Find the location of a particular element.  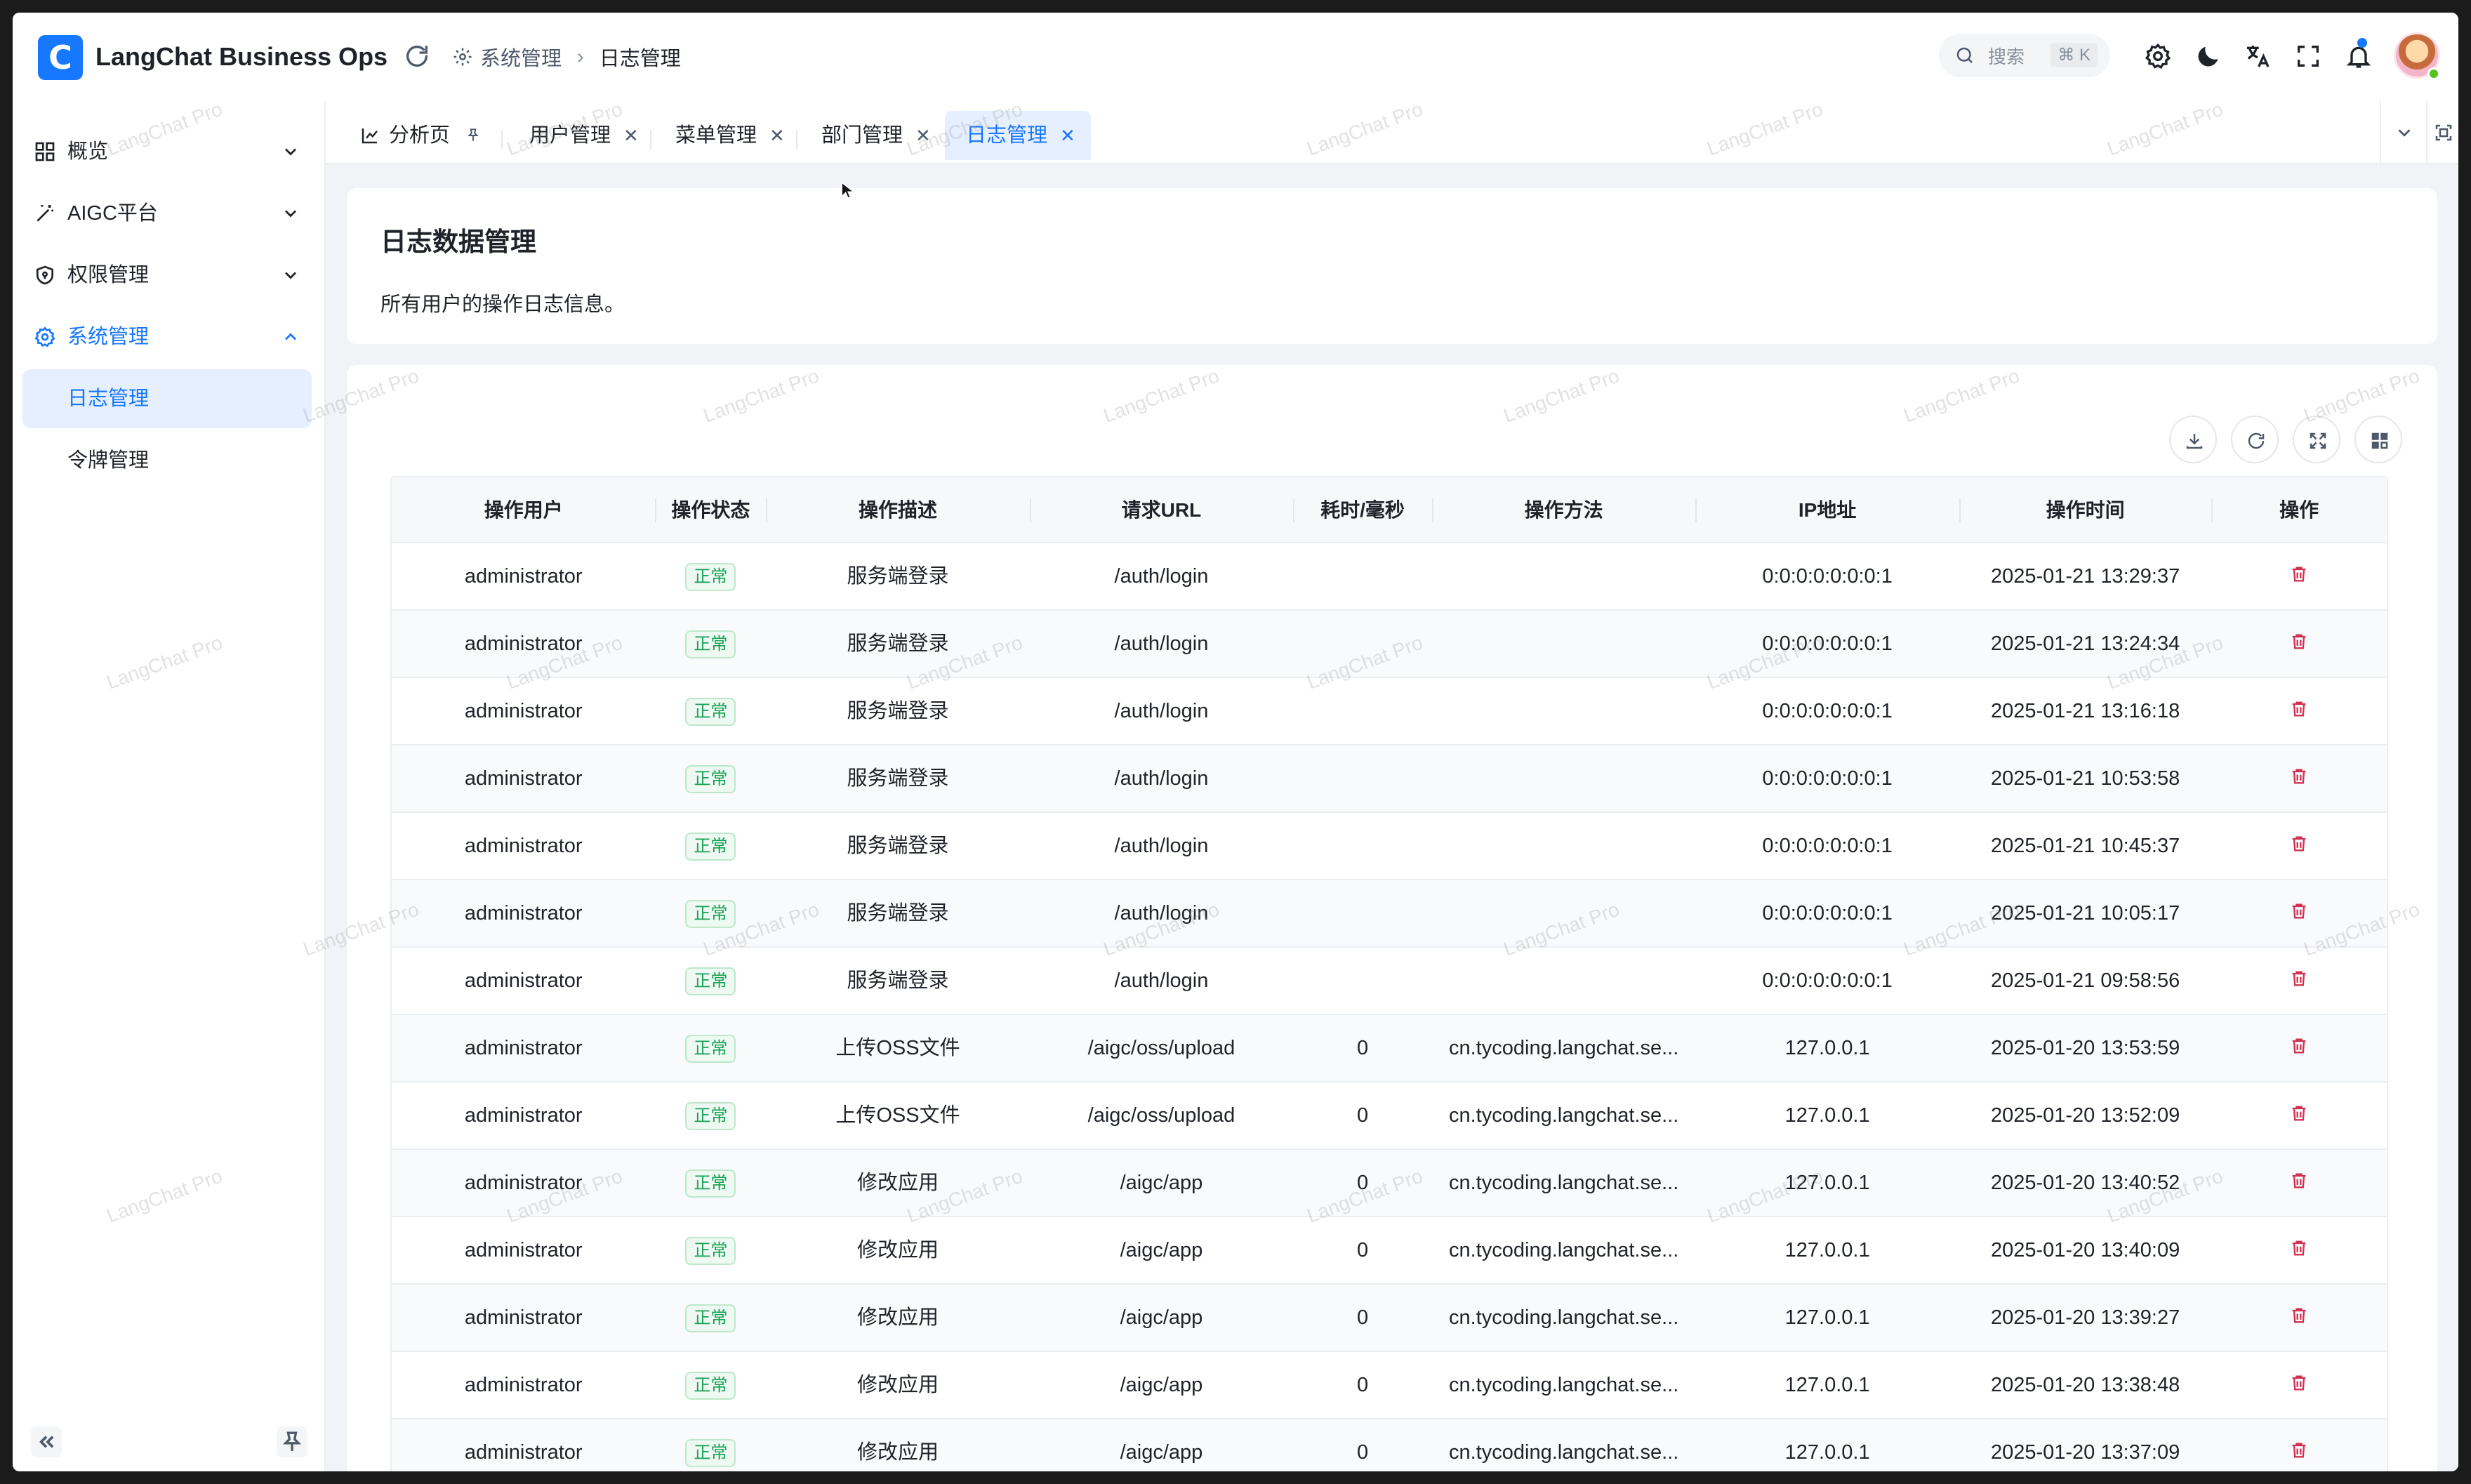

cell-ip: 0:0:0:0:0:0:0:1 is located at coordinates (1827, 846).